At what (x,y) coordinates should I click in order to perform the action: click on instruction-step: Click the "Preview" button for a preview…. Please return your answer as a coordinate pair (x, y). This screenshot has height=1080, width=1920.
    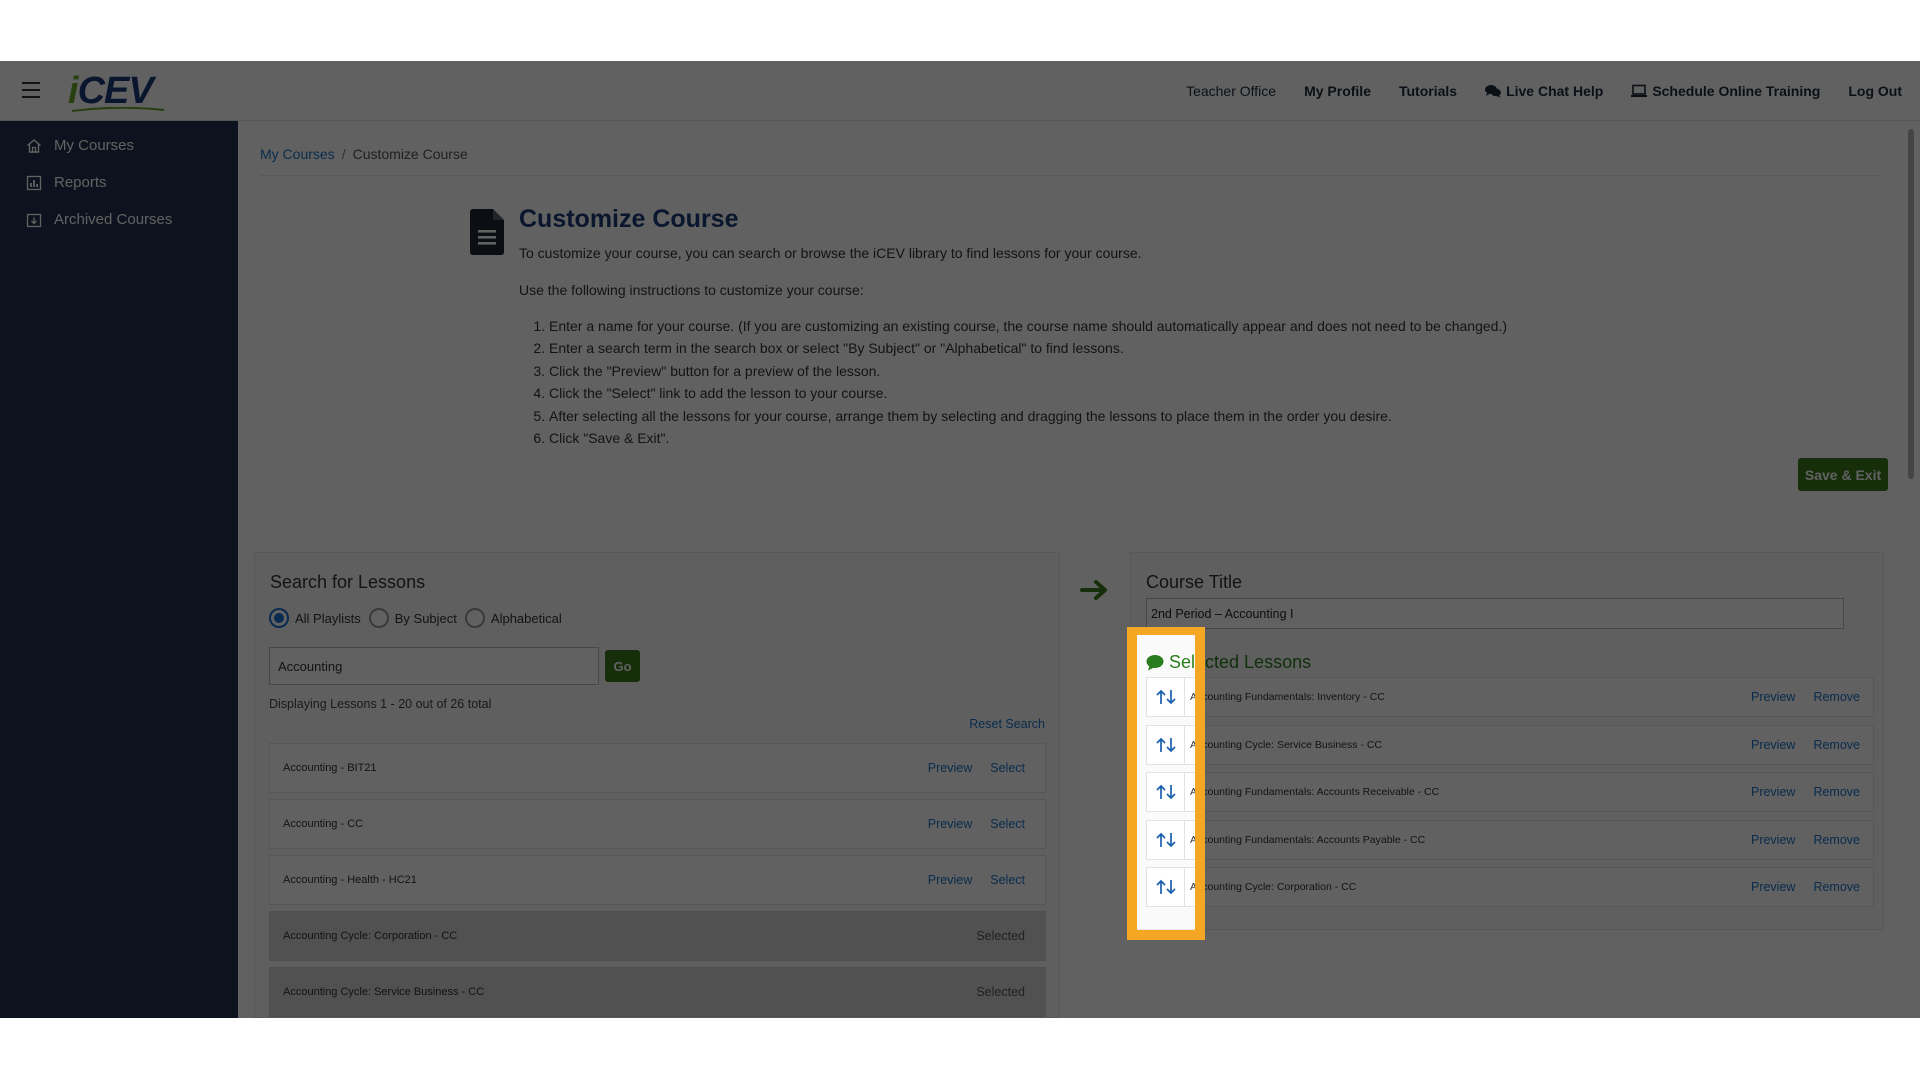
    Looking at the image, I should click on (1028, 371).